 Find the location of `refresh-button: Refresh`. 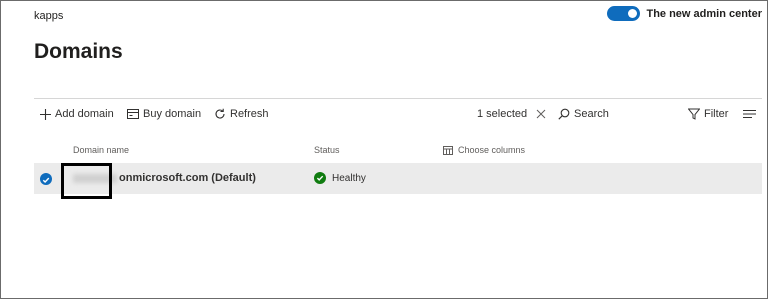

refresh-button: Refresh is located at coordinates (241, 114).